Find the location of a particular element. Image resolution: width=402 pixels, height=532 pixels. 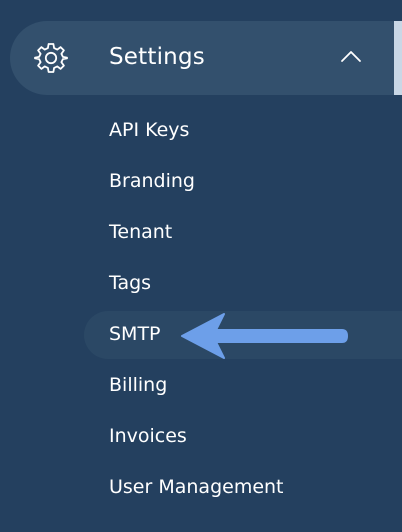

submenu-item-api-keys: API Keys is located at coordinates (201, 129).